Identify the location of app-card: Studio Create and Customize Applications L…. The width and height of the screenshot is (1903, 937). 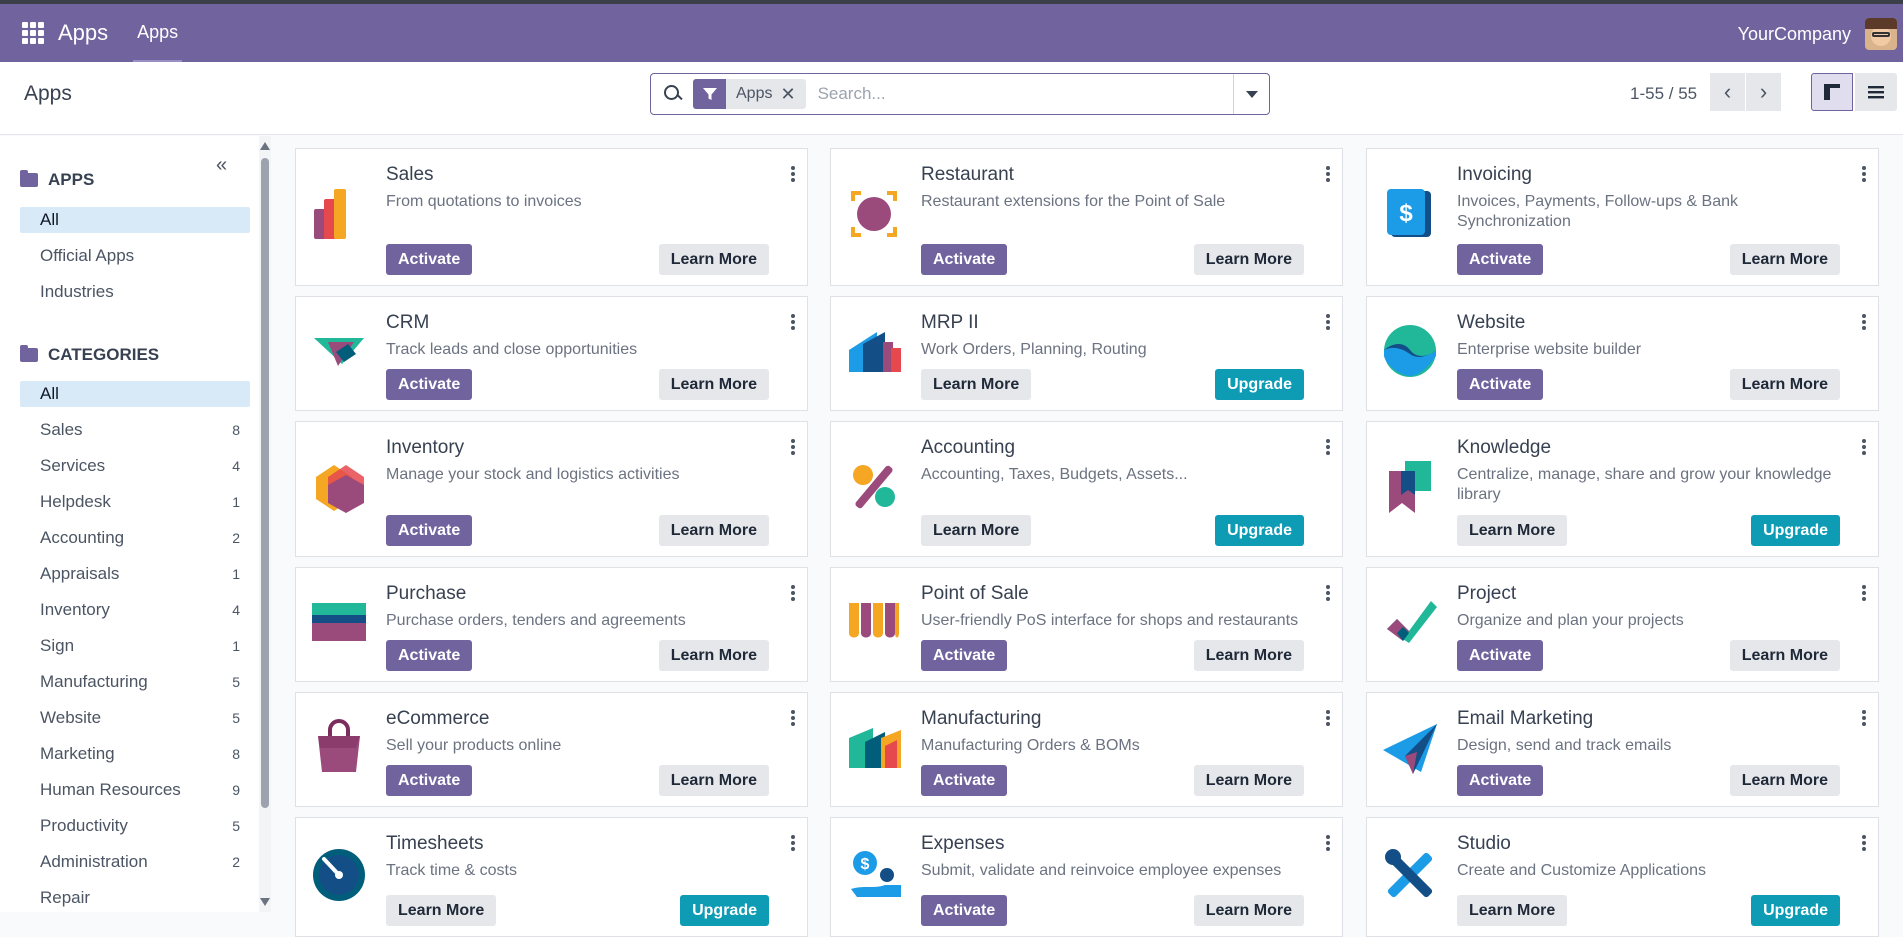
(1622, 877).